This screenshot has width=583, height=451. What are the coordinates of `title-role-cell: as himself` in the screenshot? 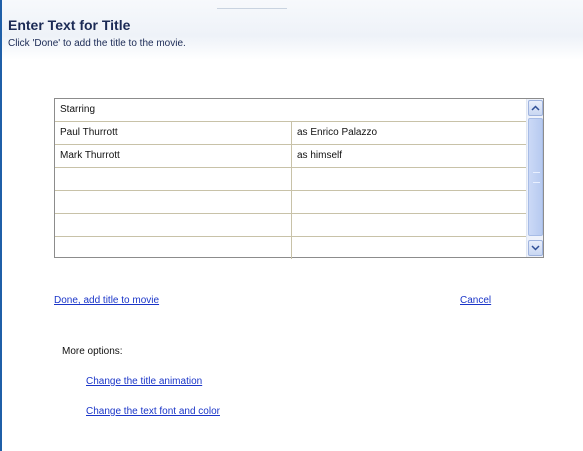 It's located at (409, 156).